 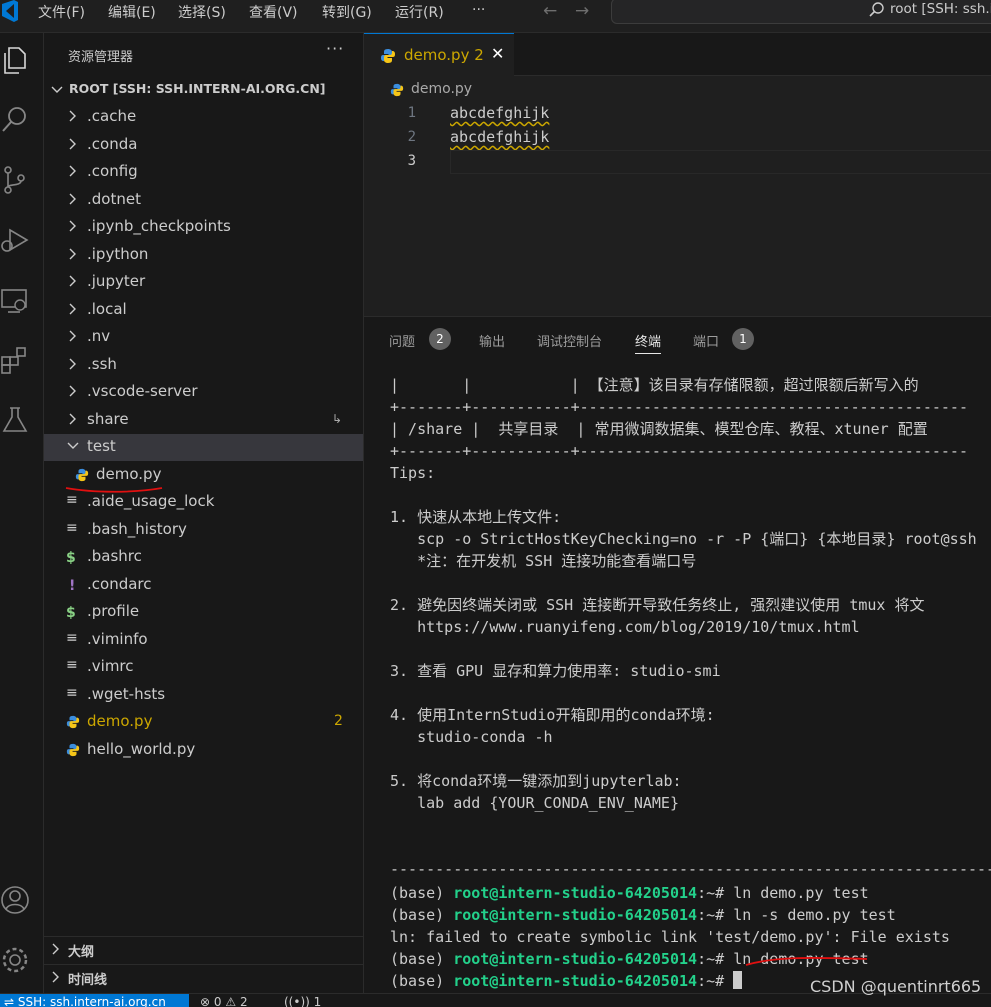 What do you see at coordinates (492, 340) in the screenshot?
I see `tab-output: 输出` at bounding box center [492, 340].